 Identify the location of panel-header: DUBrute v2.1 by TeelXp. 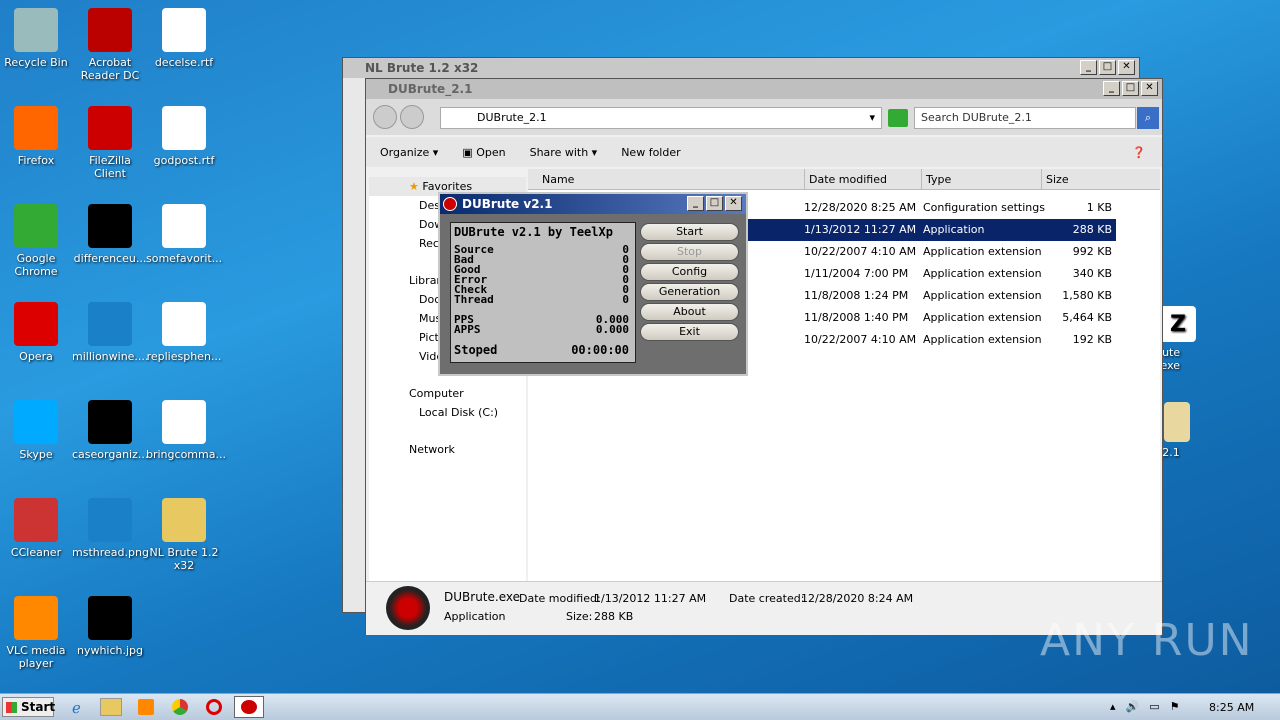
(533, 232).